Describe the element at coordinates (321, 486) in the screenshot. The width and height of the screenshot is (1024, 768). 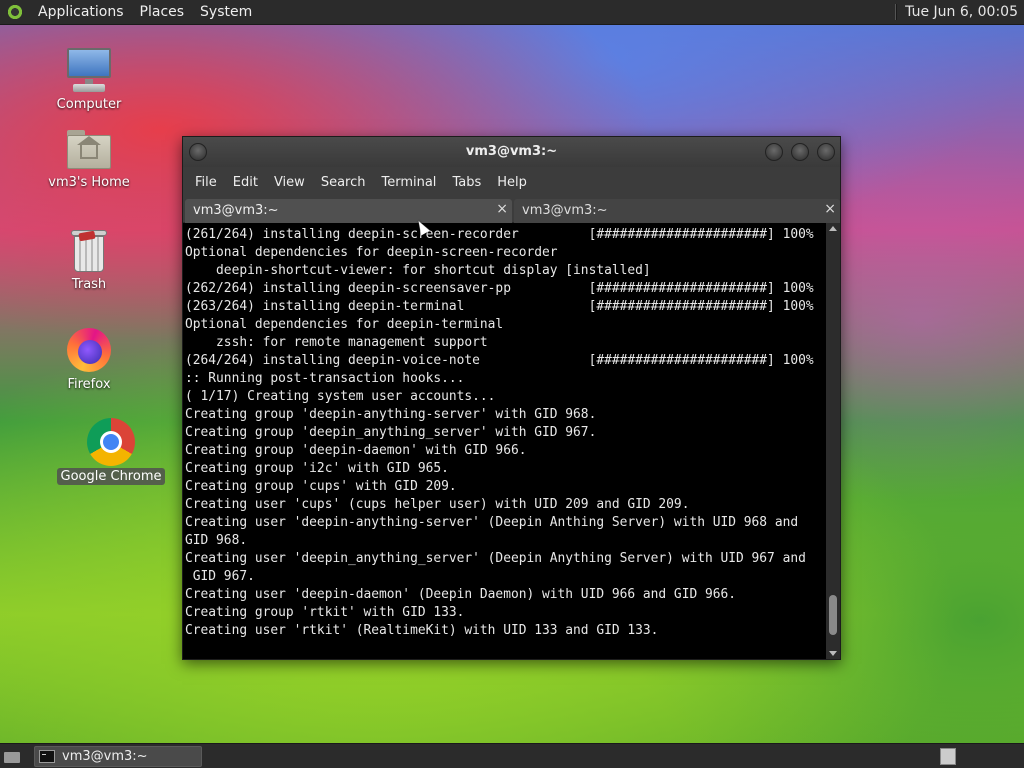
I see `terminal-line: Creating group 'cups' with GID 209.` at that location.